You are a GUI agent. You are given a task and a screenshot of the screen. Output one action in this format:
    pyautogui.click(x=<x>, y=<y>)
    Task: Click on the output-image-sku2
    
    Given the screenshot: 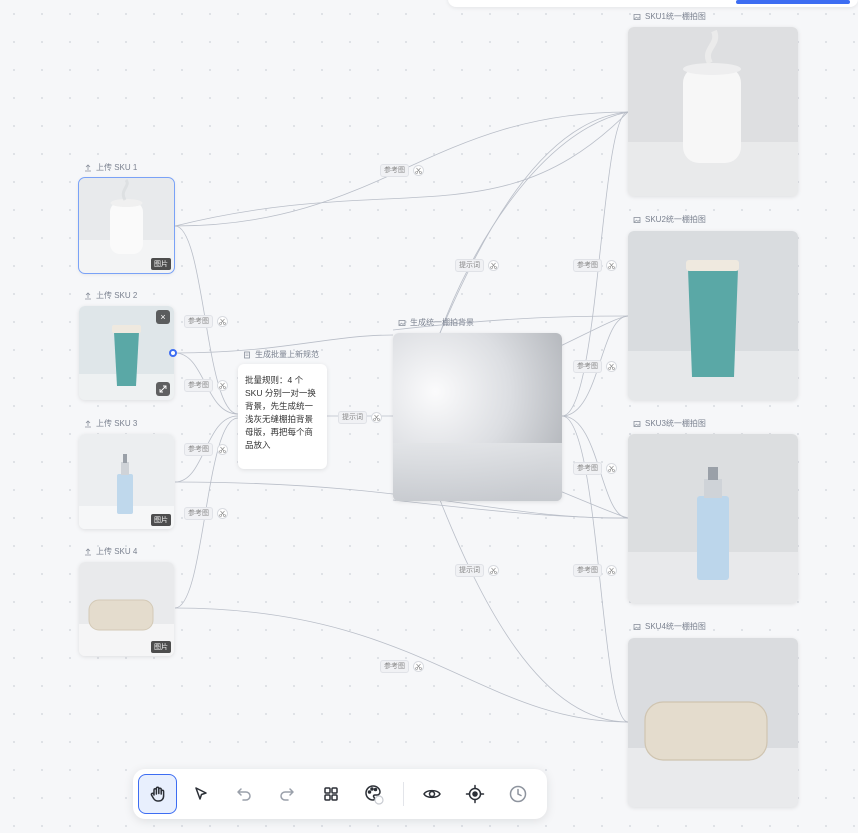 What is the action you would take?
    pyautogui.click(x=713, y=315)
    